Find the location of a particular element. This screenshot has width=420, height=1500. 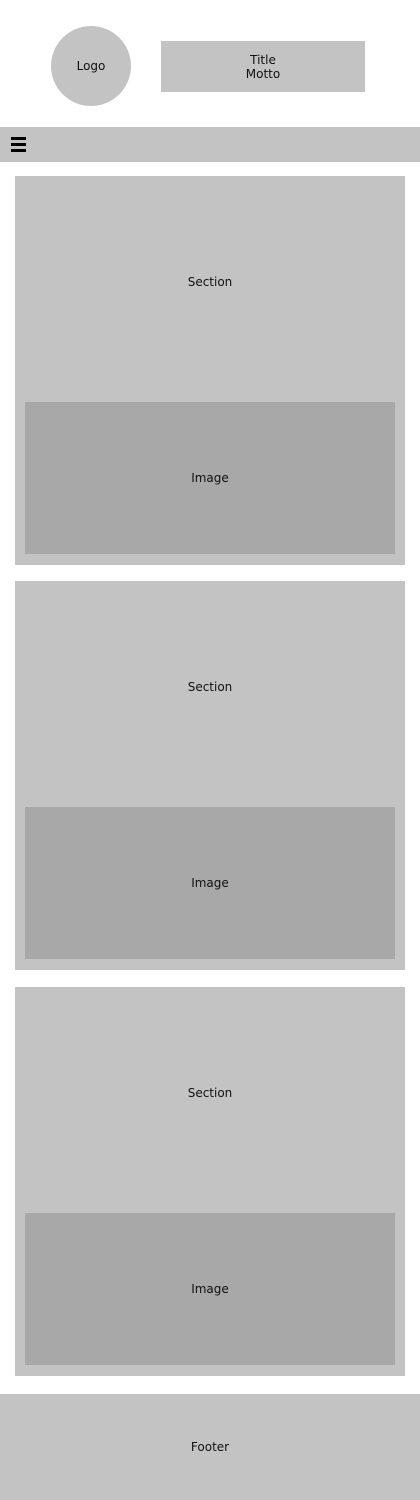

site-footer: Footer is located at coordinates (210, 1447).